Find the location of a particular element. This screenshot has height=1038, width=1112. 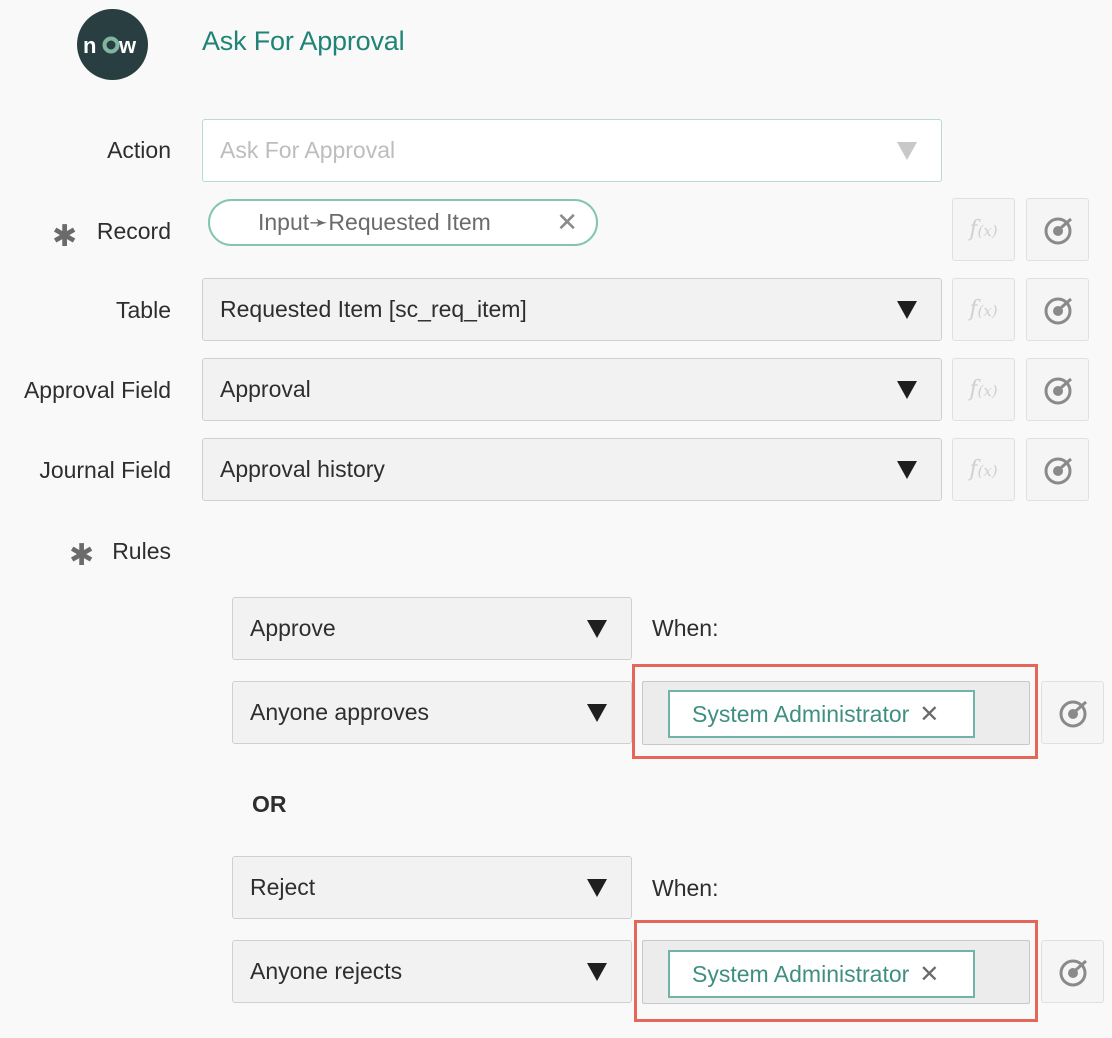

or-separator: OR is located at coordinates (269, 804).